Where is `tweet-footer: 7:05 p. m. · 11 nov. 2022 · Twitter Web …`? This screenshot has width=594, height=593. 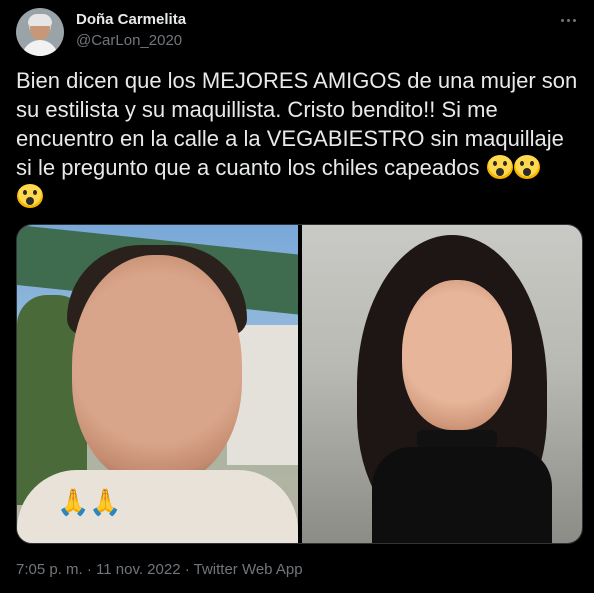
tweet-footer: 7:05 p. m. · 11 nov. 2022 · Twitter Web … is located at coordinates (159, 569).